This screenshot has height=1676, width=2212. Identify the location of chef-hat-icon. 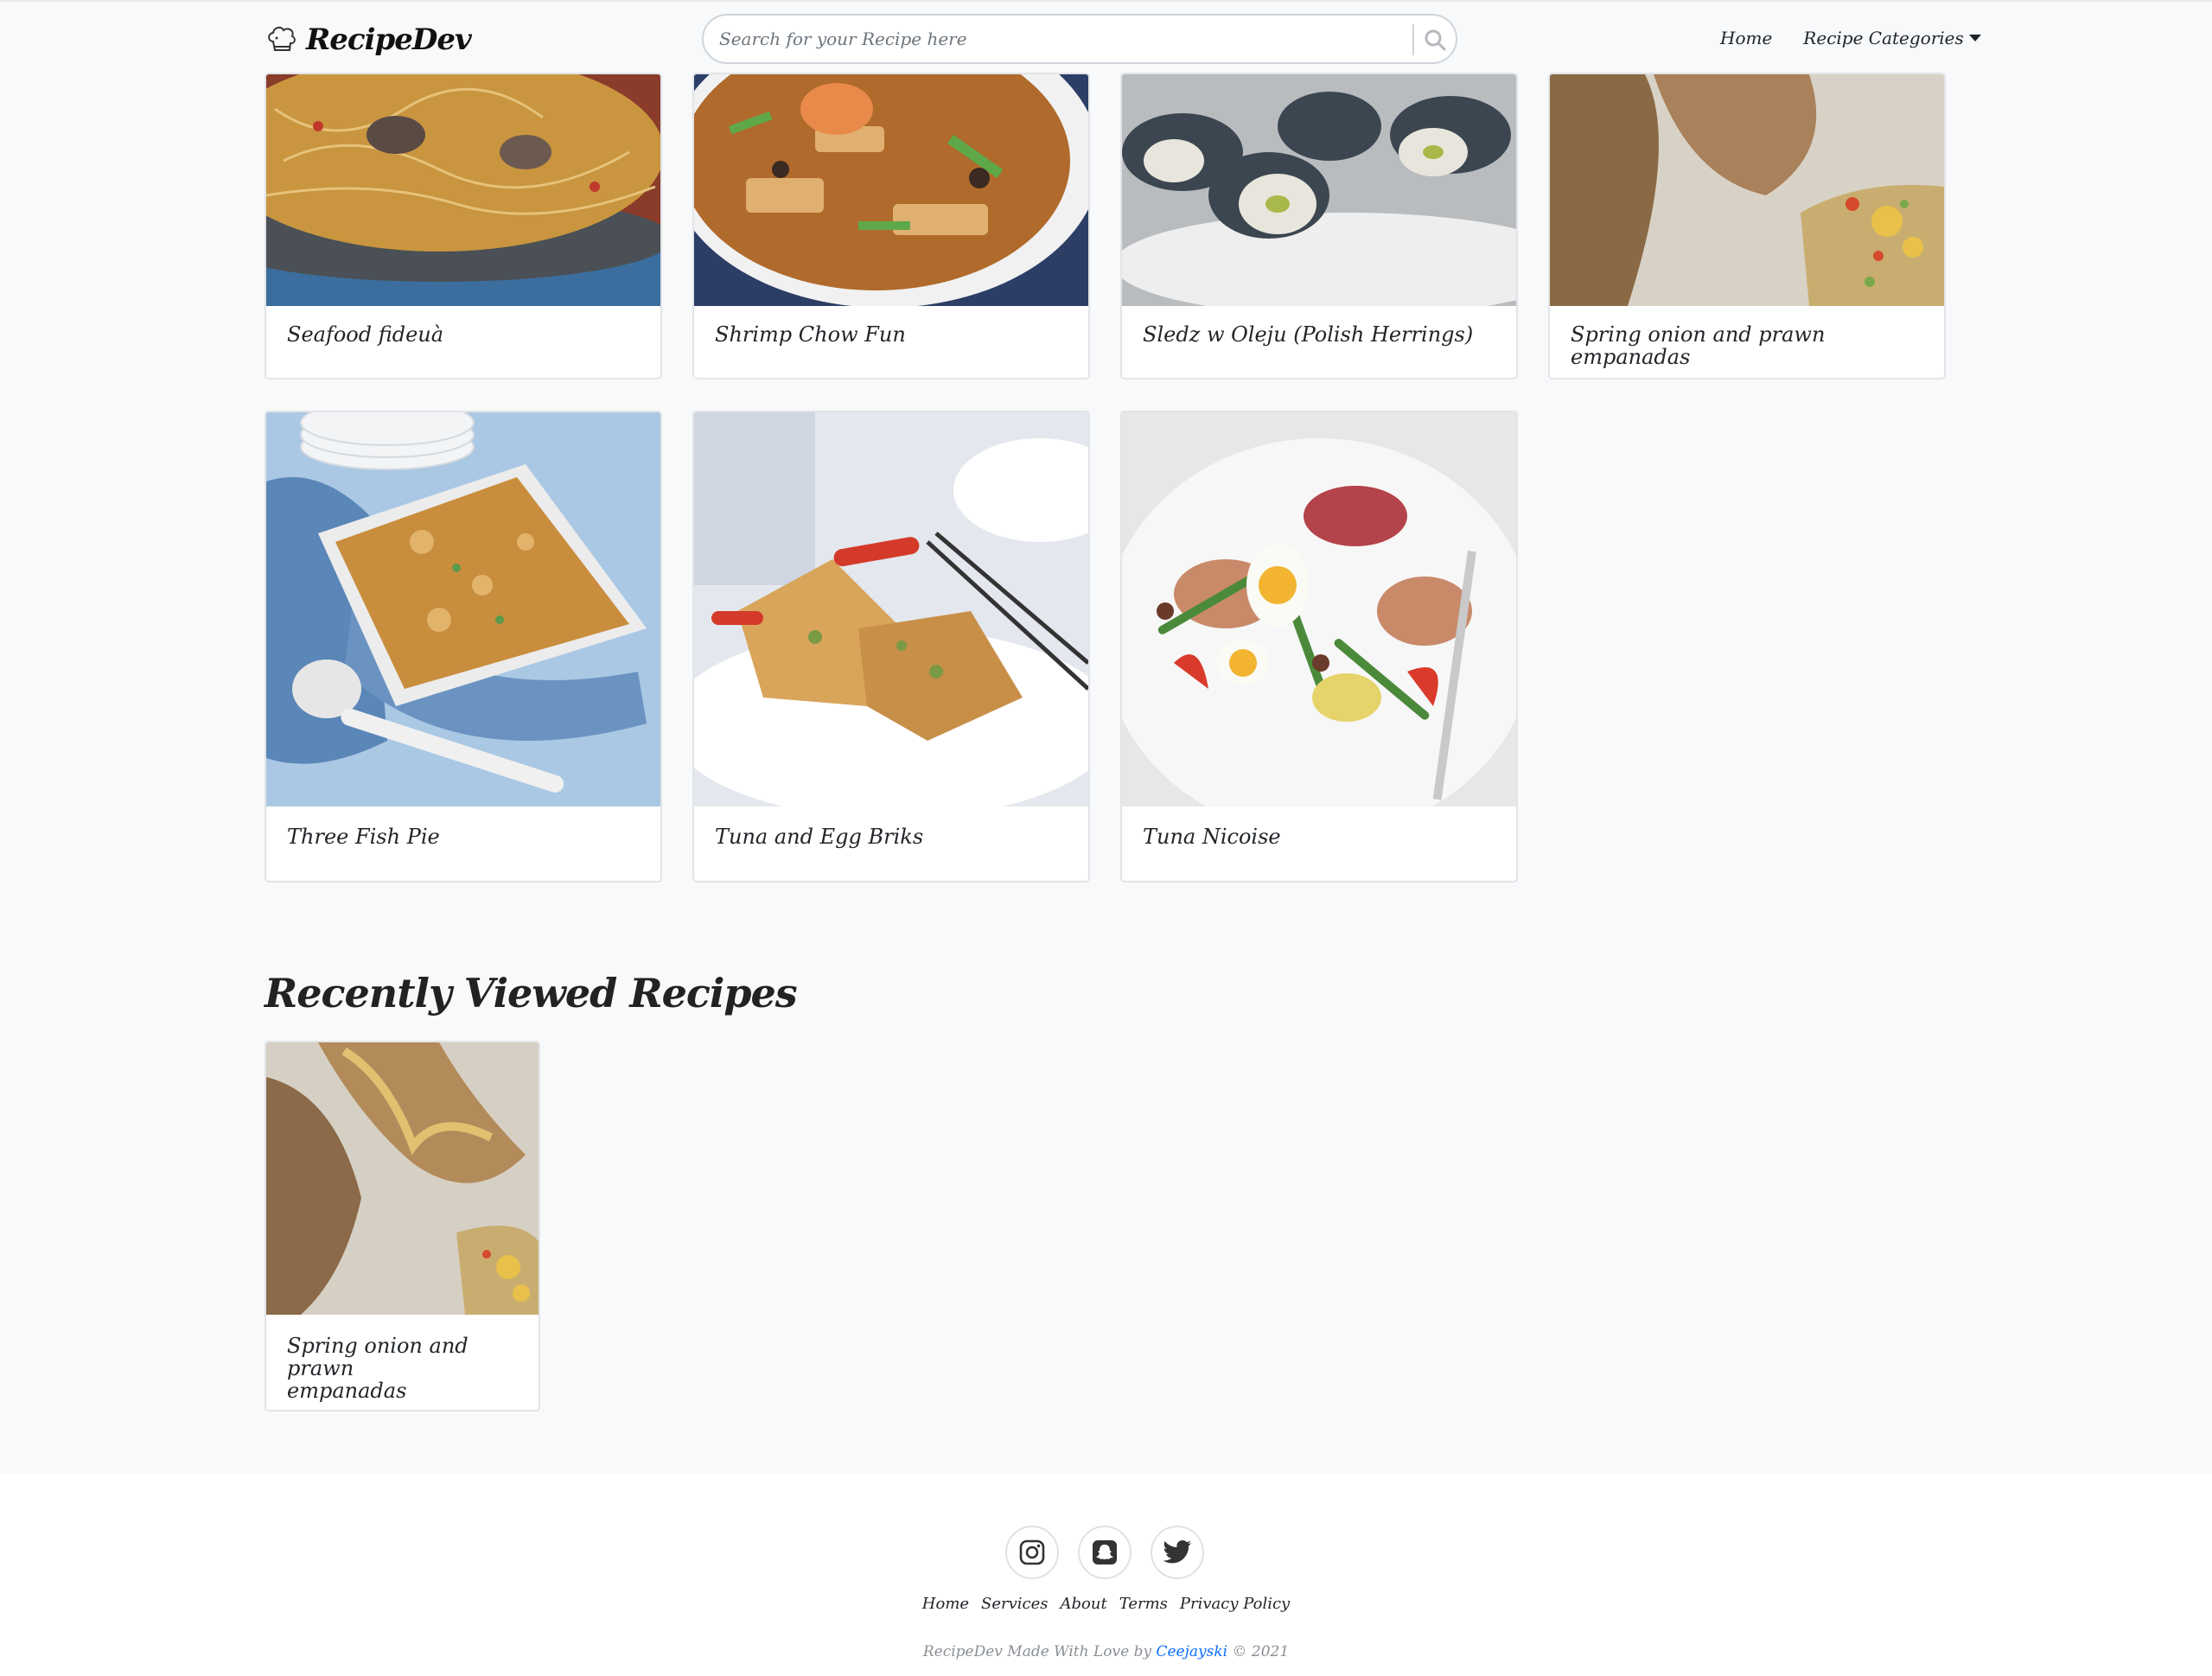
(282, 38).